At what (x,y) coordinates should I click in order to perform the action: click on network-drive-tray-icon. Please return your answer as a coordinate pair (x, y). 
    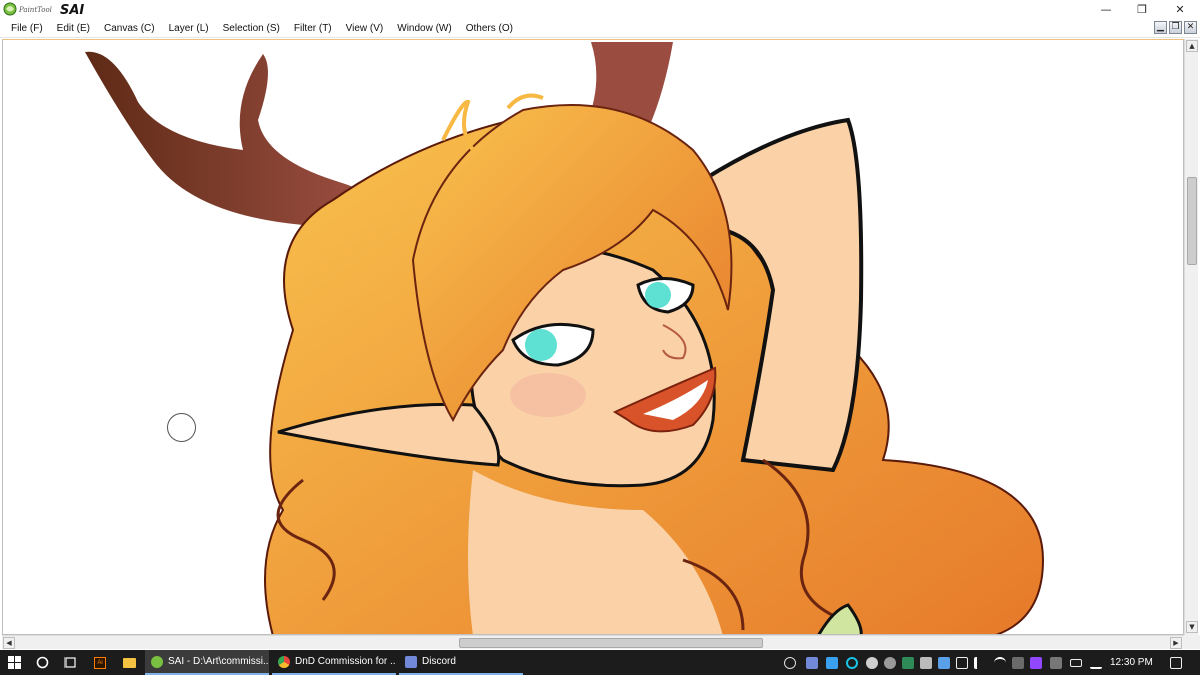
    Looking at the image, I should click on (944, 663).